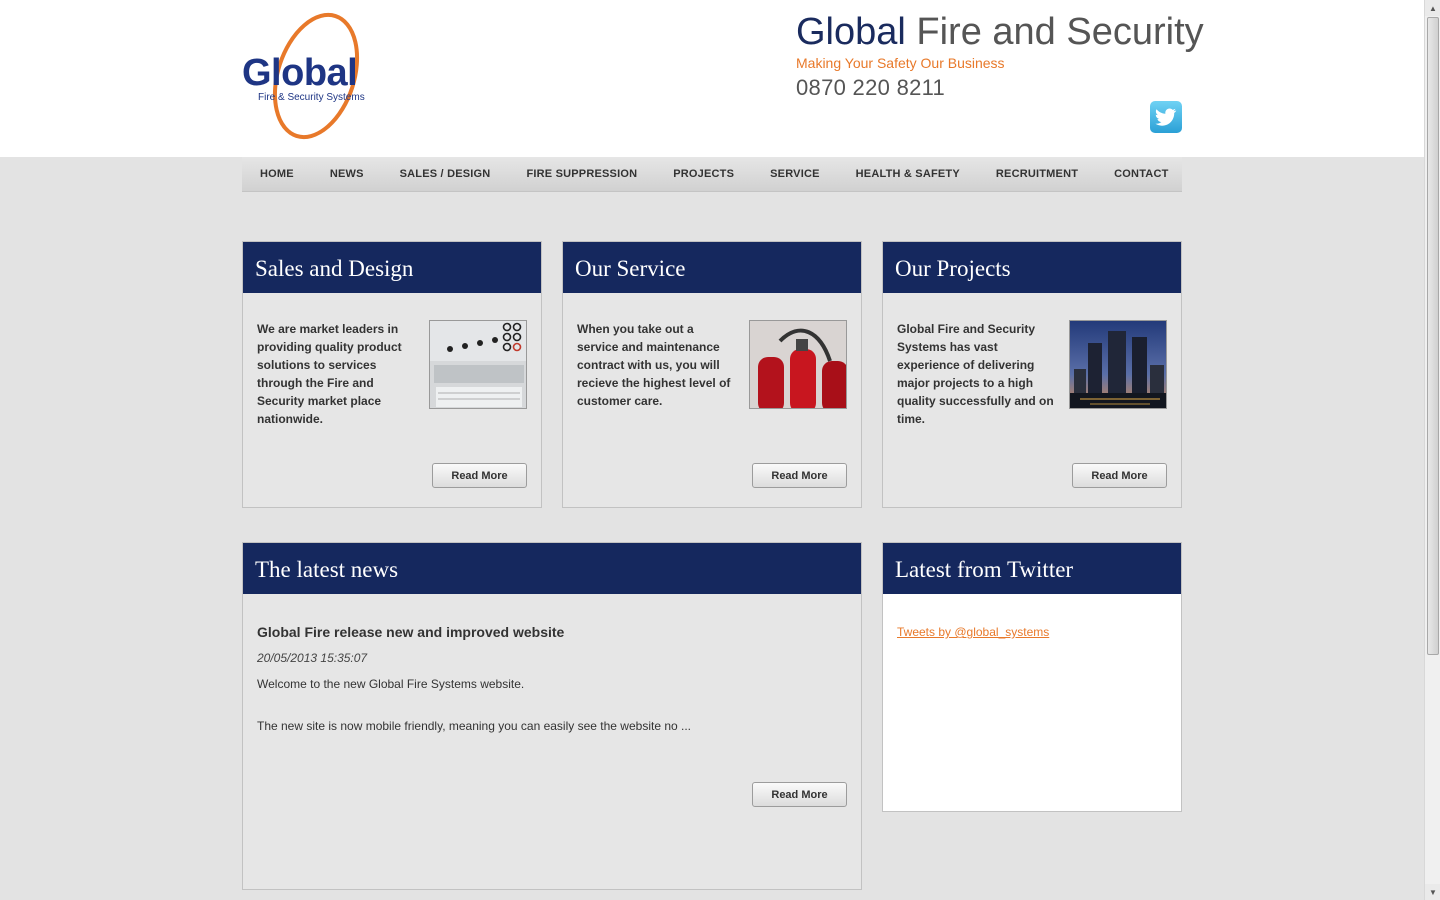 Image resolution: width=1440 pixels, height=900 pixels. I want to click on nav-item-health-safety: HEALTH & SAFETY, so click(908, 174).